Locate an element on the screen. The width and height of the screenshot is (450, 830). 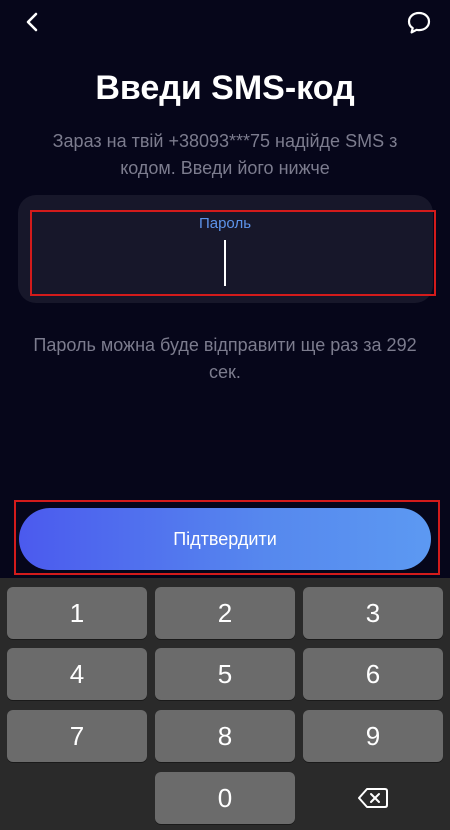
backspace-icon is located at coordinates (373, 798).